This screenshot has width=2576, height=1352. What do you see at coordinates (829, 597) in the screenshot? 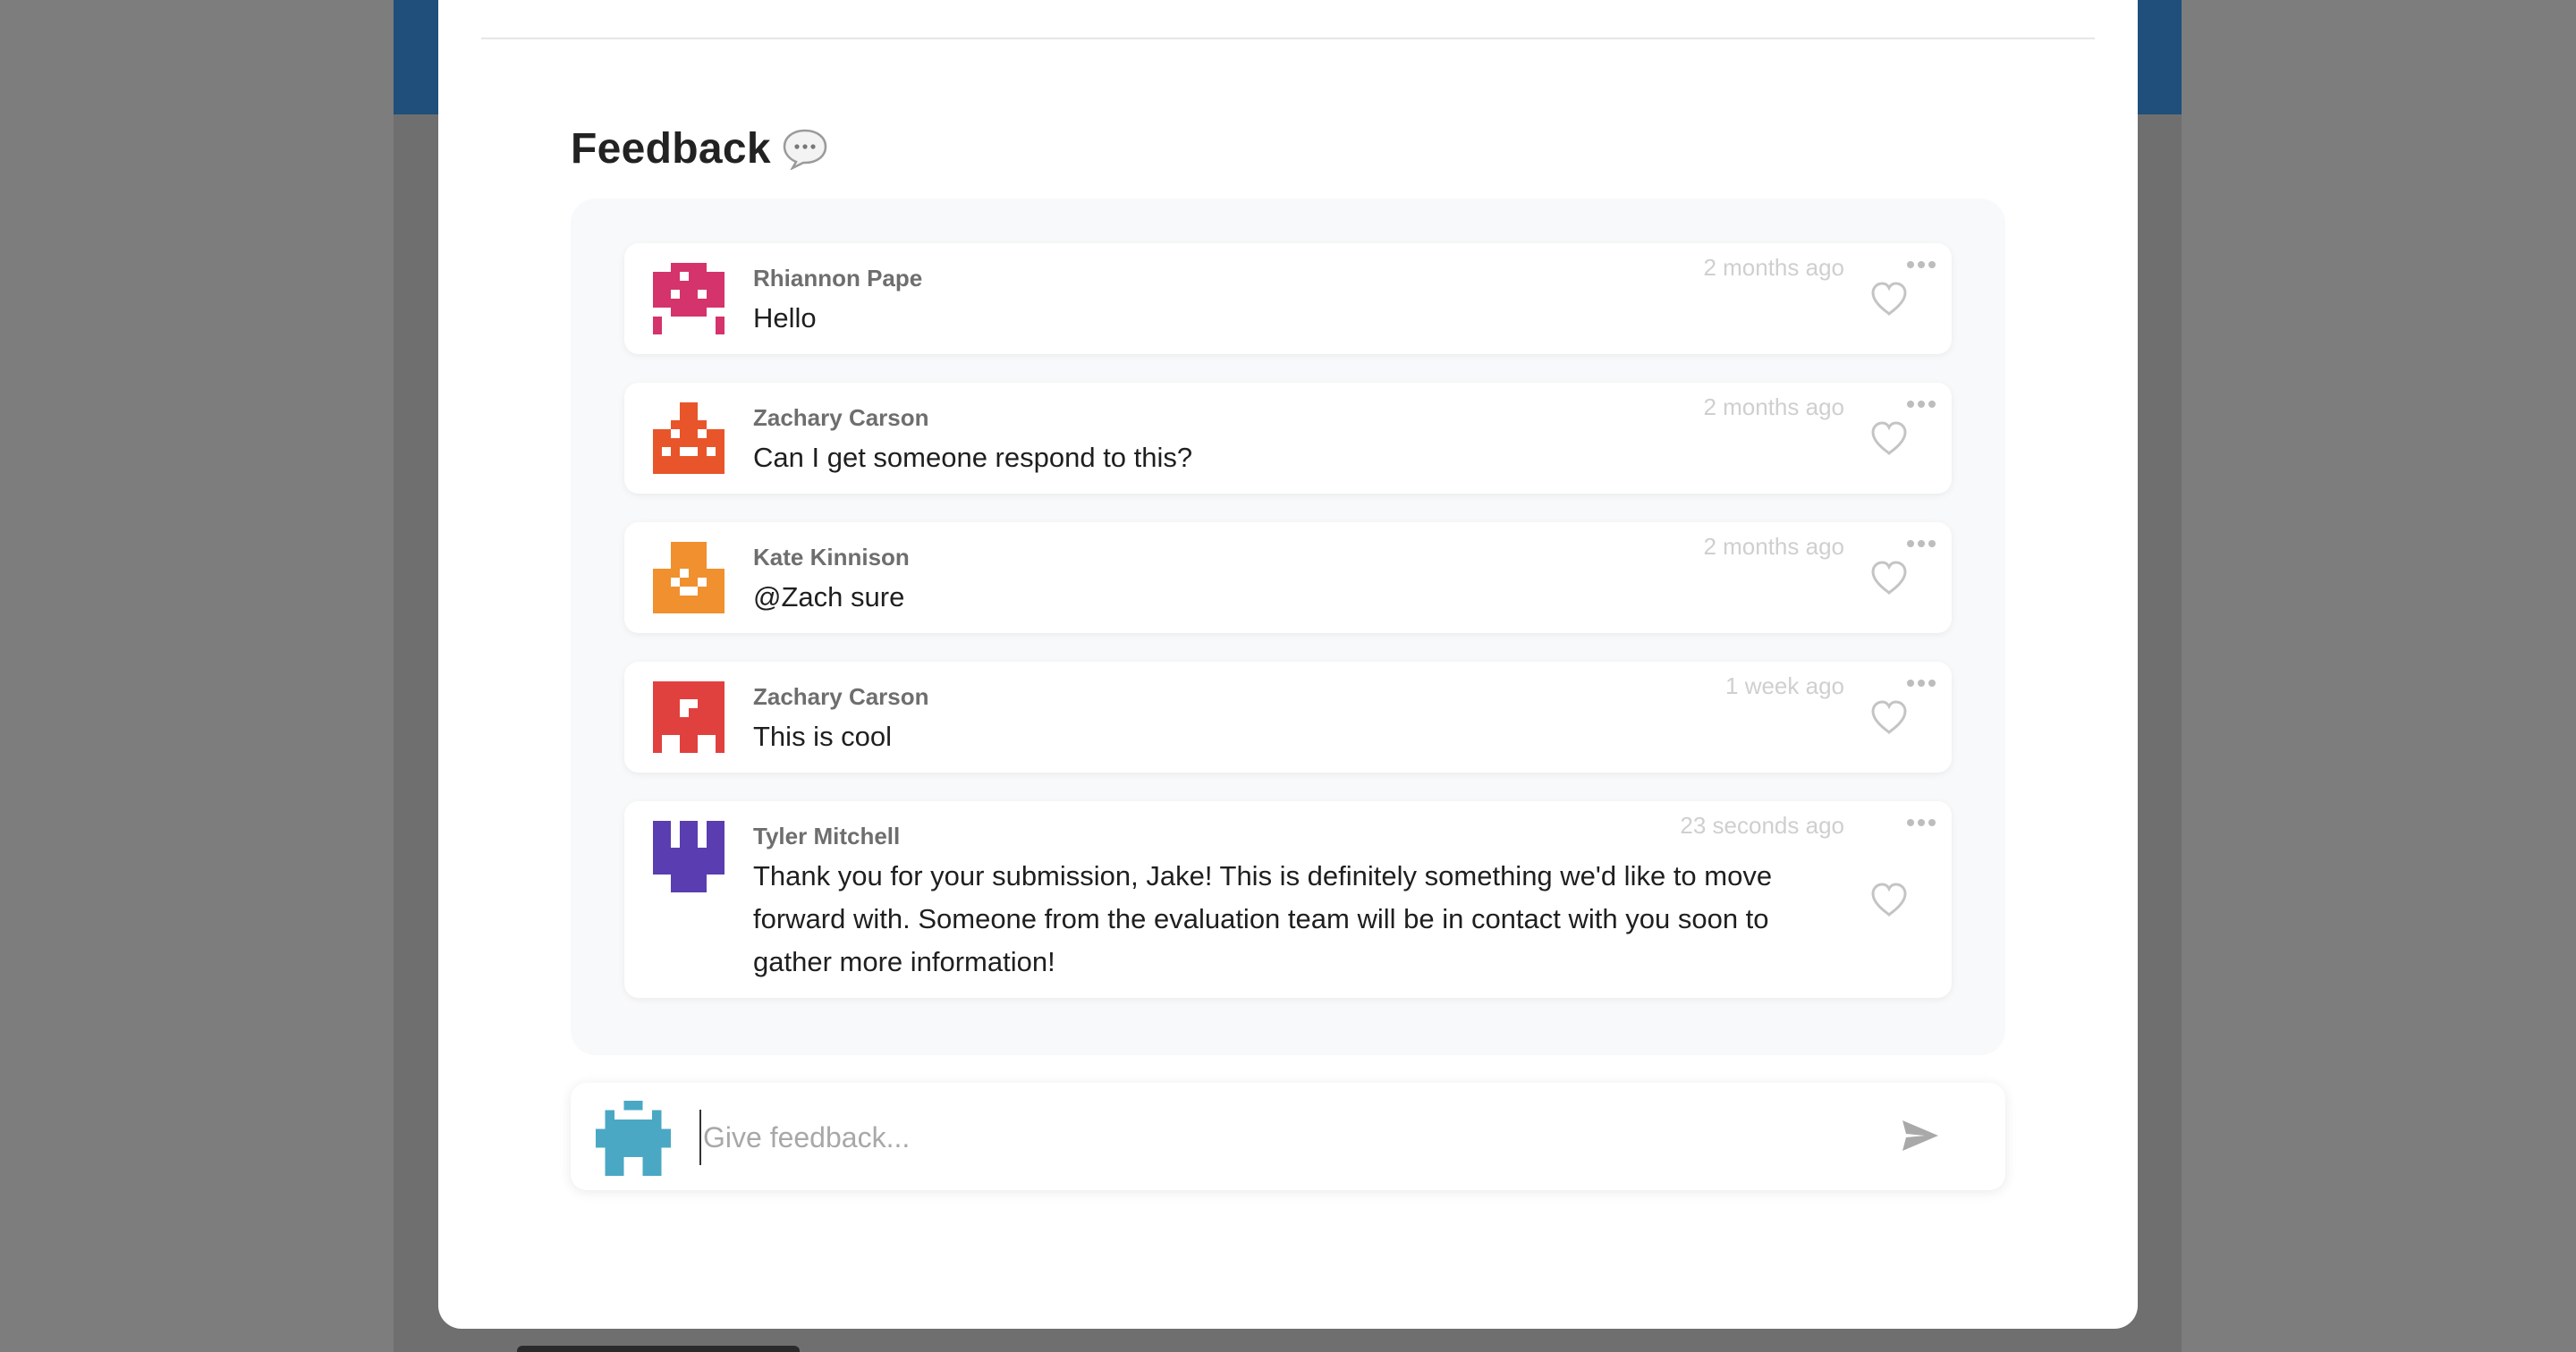
I see `comment-text: @Zach sure` at bounding box center [829, 597].